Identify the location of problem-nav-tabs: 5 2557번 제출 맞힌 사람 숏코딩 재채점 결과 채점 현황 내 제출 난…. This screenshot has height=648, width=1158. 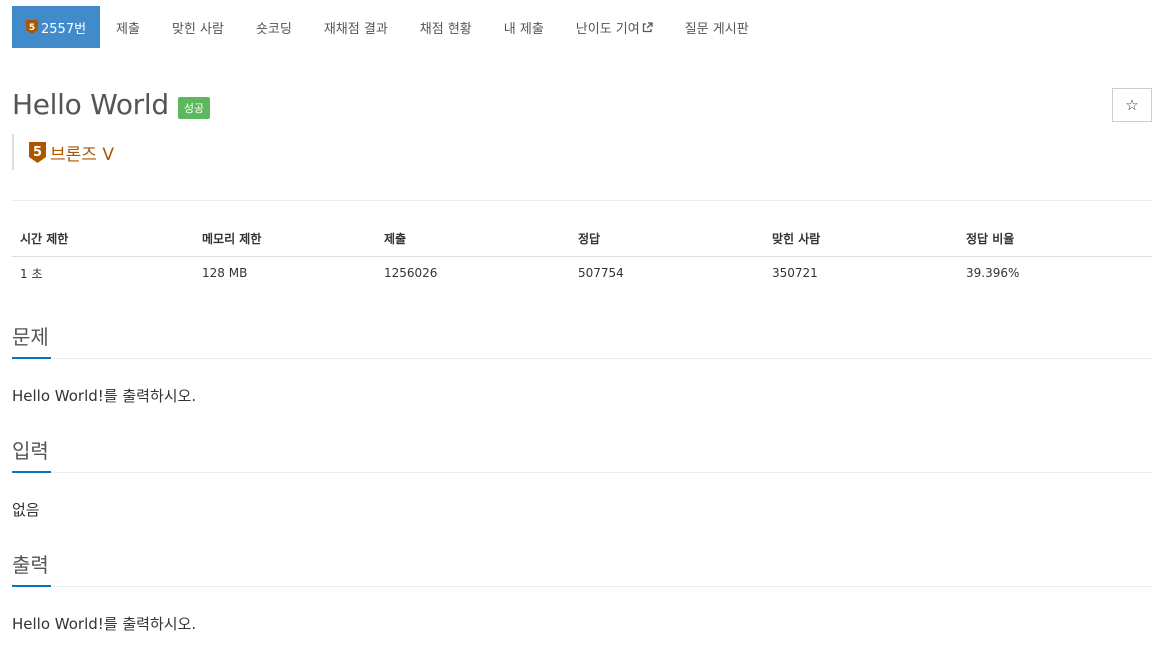
(388, 27).